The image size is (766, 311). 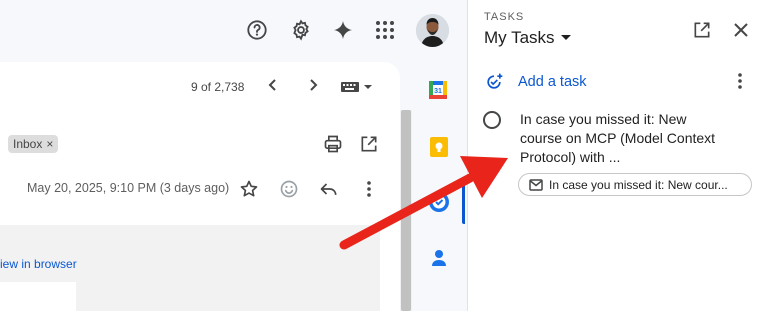 What do you see at coordinates (423, 203) in the screenshot?
I see `annotation-arrow` at bounding box center [423, 203].